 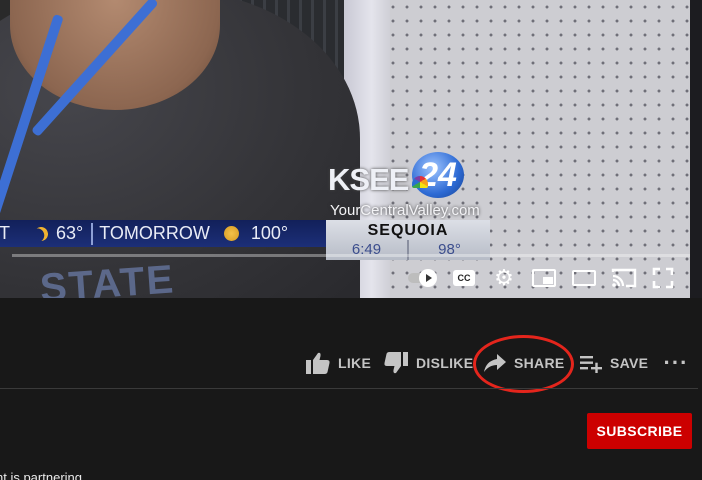 I want to click on captions-icon: CC, so click(x=464, y=278).